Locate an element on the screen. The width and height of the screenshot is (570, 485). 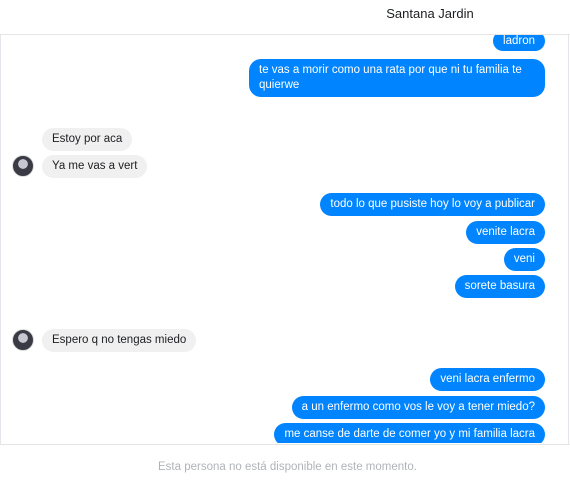
message-incoming: Espero q no tengas miedo is located at coordinates (119, 340).